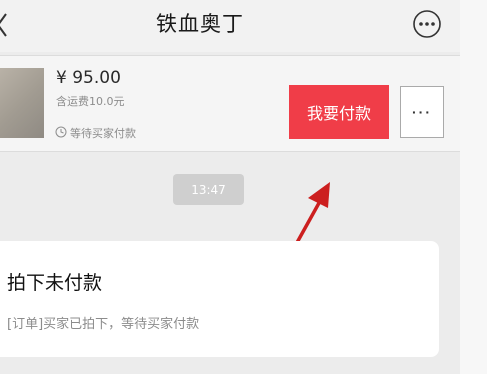 This screenshot has height=374, width=487. I want to click on order-price: ¥ 95.00, so click(88, 78).